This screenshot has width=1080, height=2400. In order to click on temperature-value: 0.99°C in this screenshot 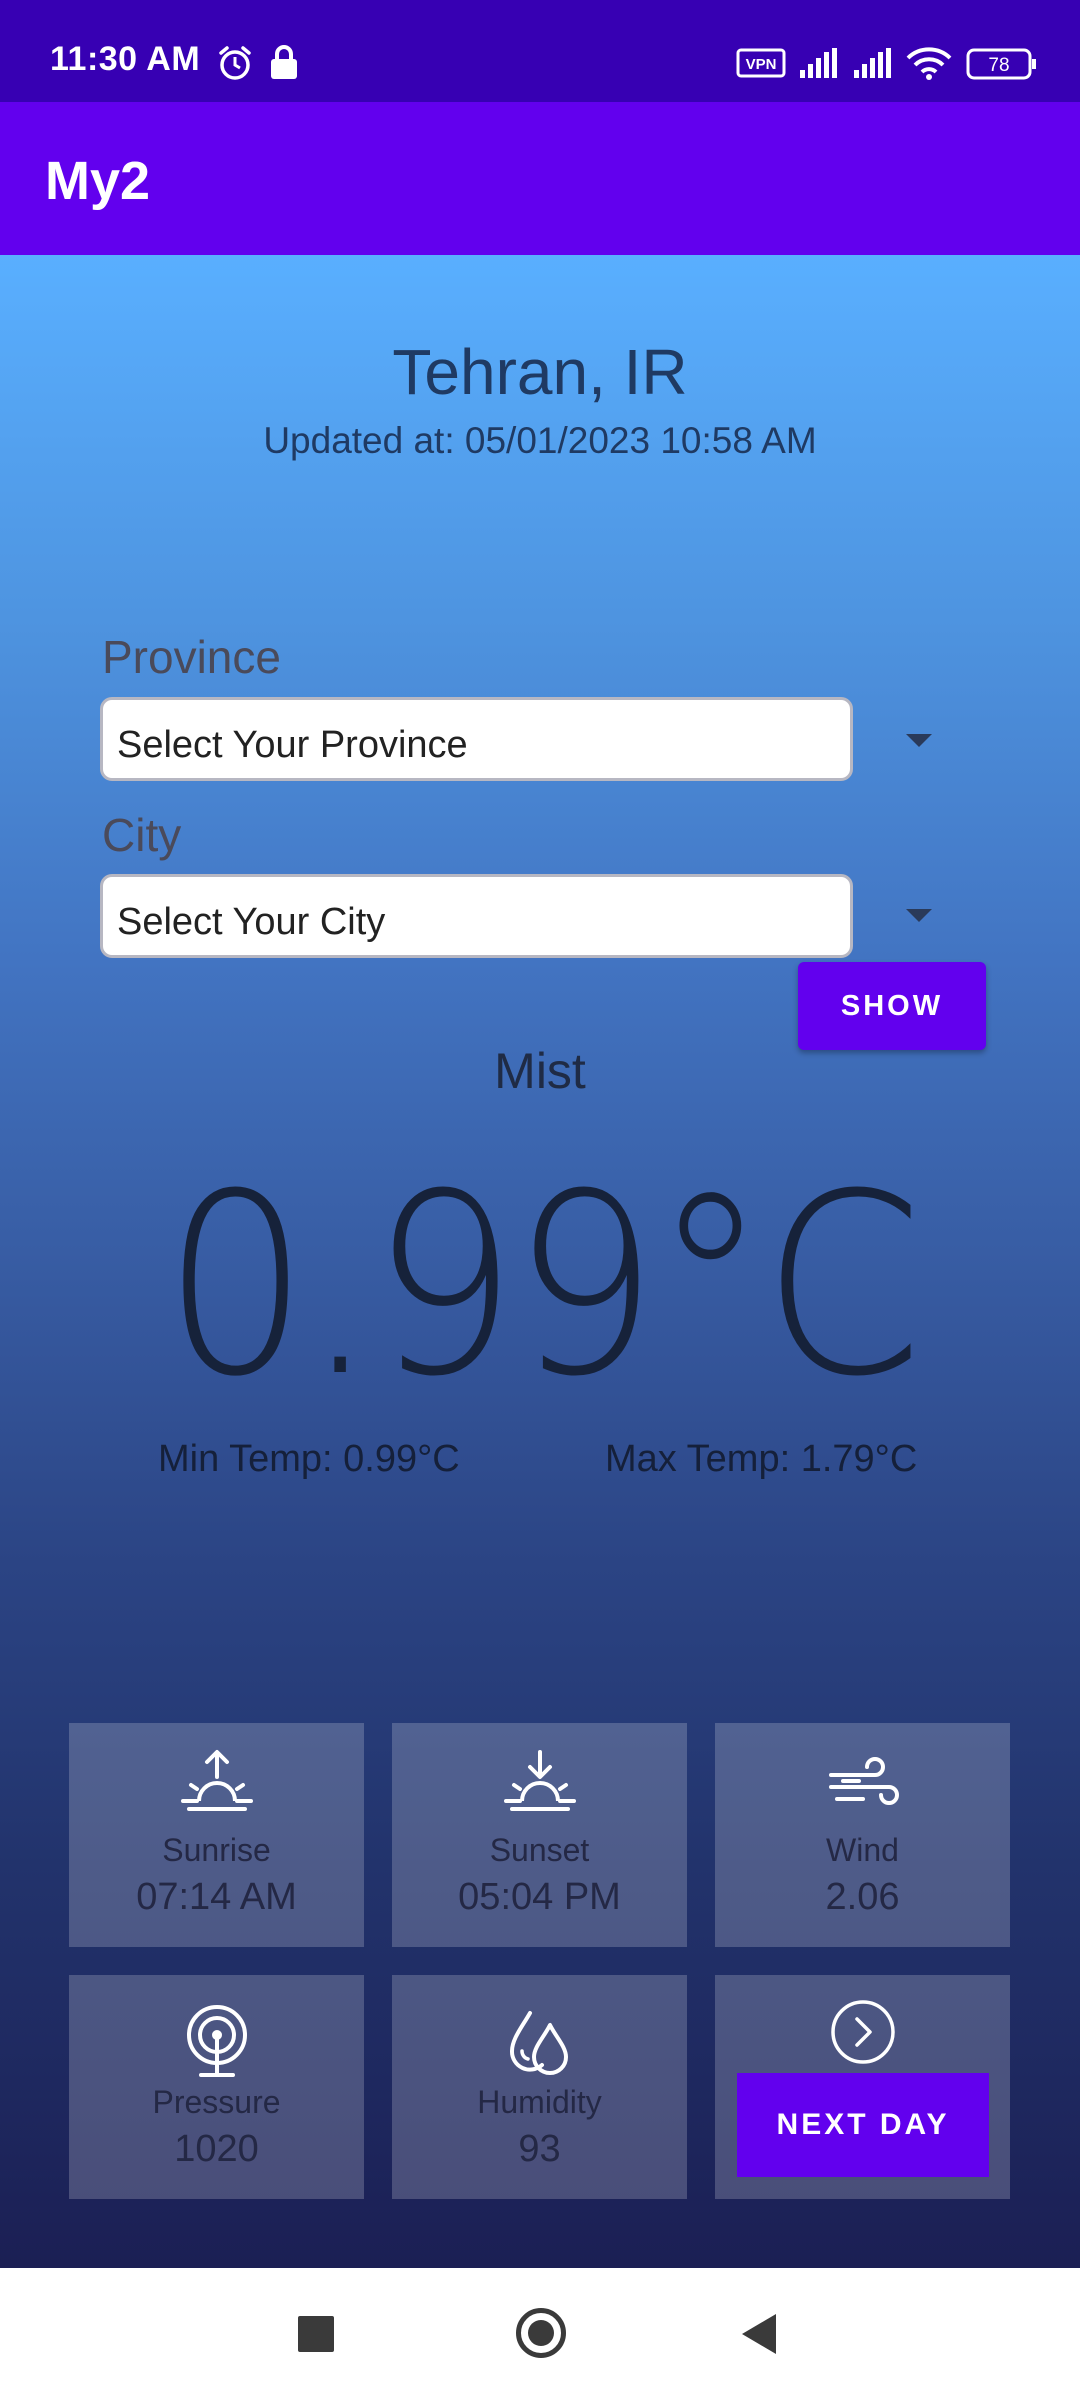, I will do `click(542, 1285)`.